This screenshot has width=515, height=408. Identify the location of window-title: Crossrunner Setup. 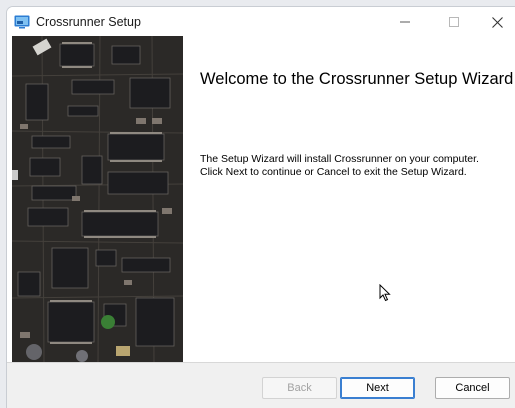
(88, 22).